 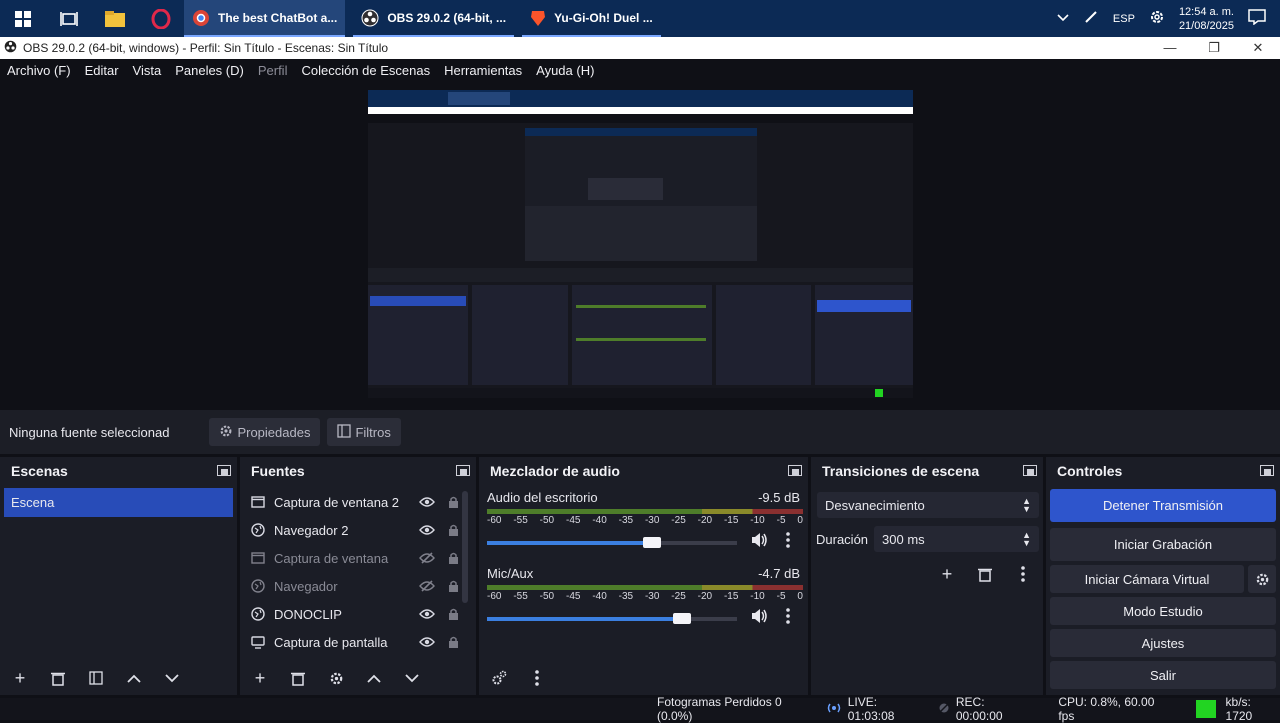 I want to click on move-source-down-button, so click(x=412, y=678).